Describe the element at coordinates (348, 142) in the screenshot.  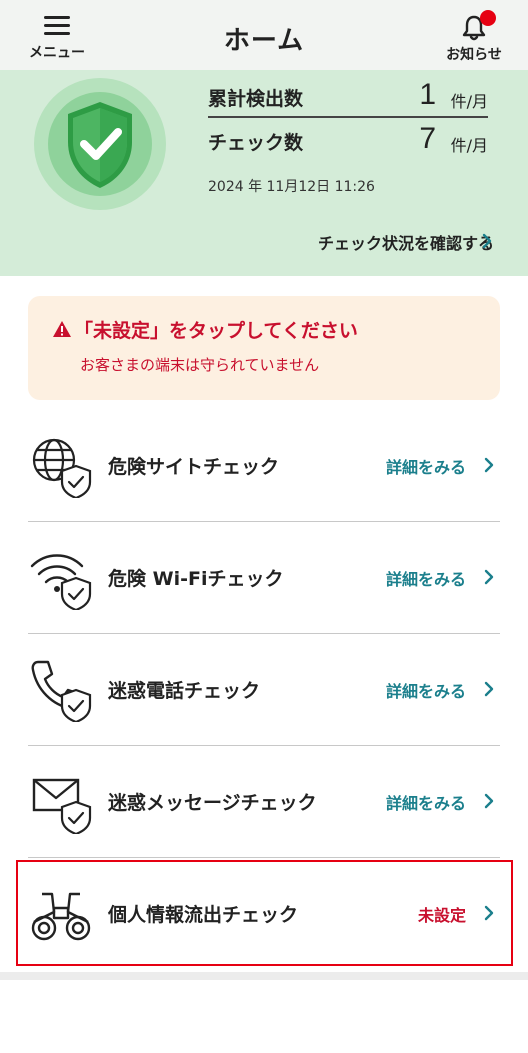
I see `checks-count-row: チェック数 7 件/月` at that location.